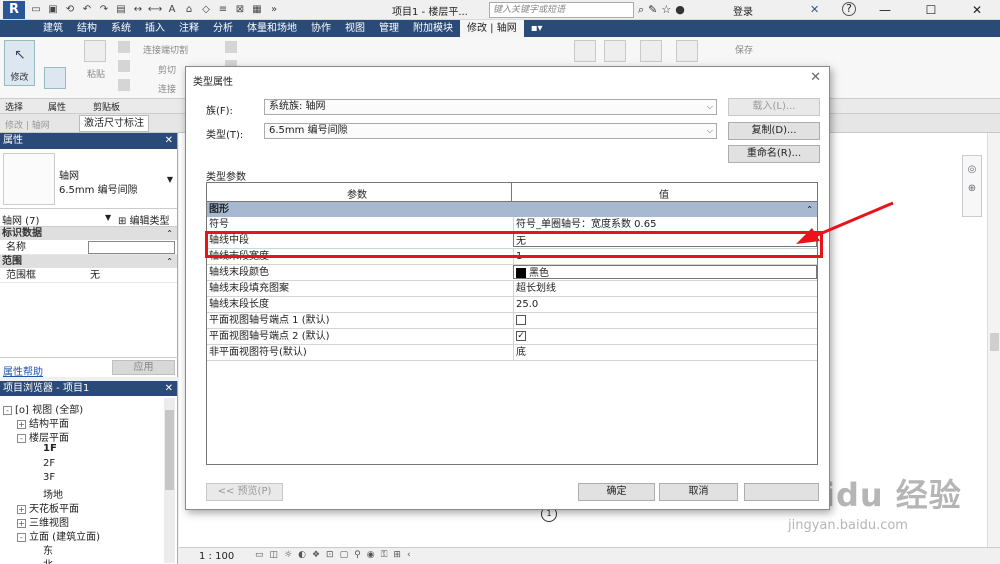  Describe the element at coordinates (124, 47) in the screenshot. I see `cut-icon` at that location.